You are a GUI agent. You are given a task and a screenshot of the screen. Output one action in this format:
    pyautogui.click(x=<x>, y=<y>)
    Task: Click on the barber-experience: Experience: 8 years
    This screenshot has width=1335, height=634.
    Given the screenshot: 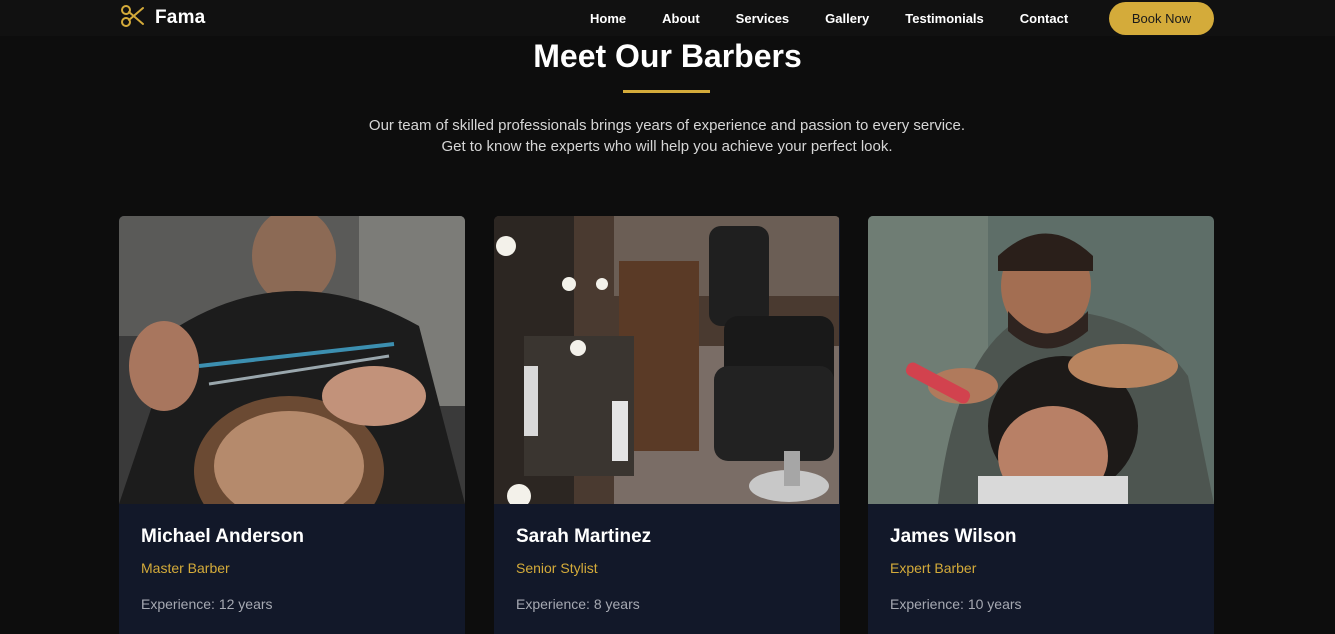 What is the action you would take?
    pyautogui.click(x=578, y=604)
    